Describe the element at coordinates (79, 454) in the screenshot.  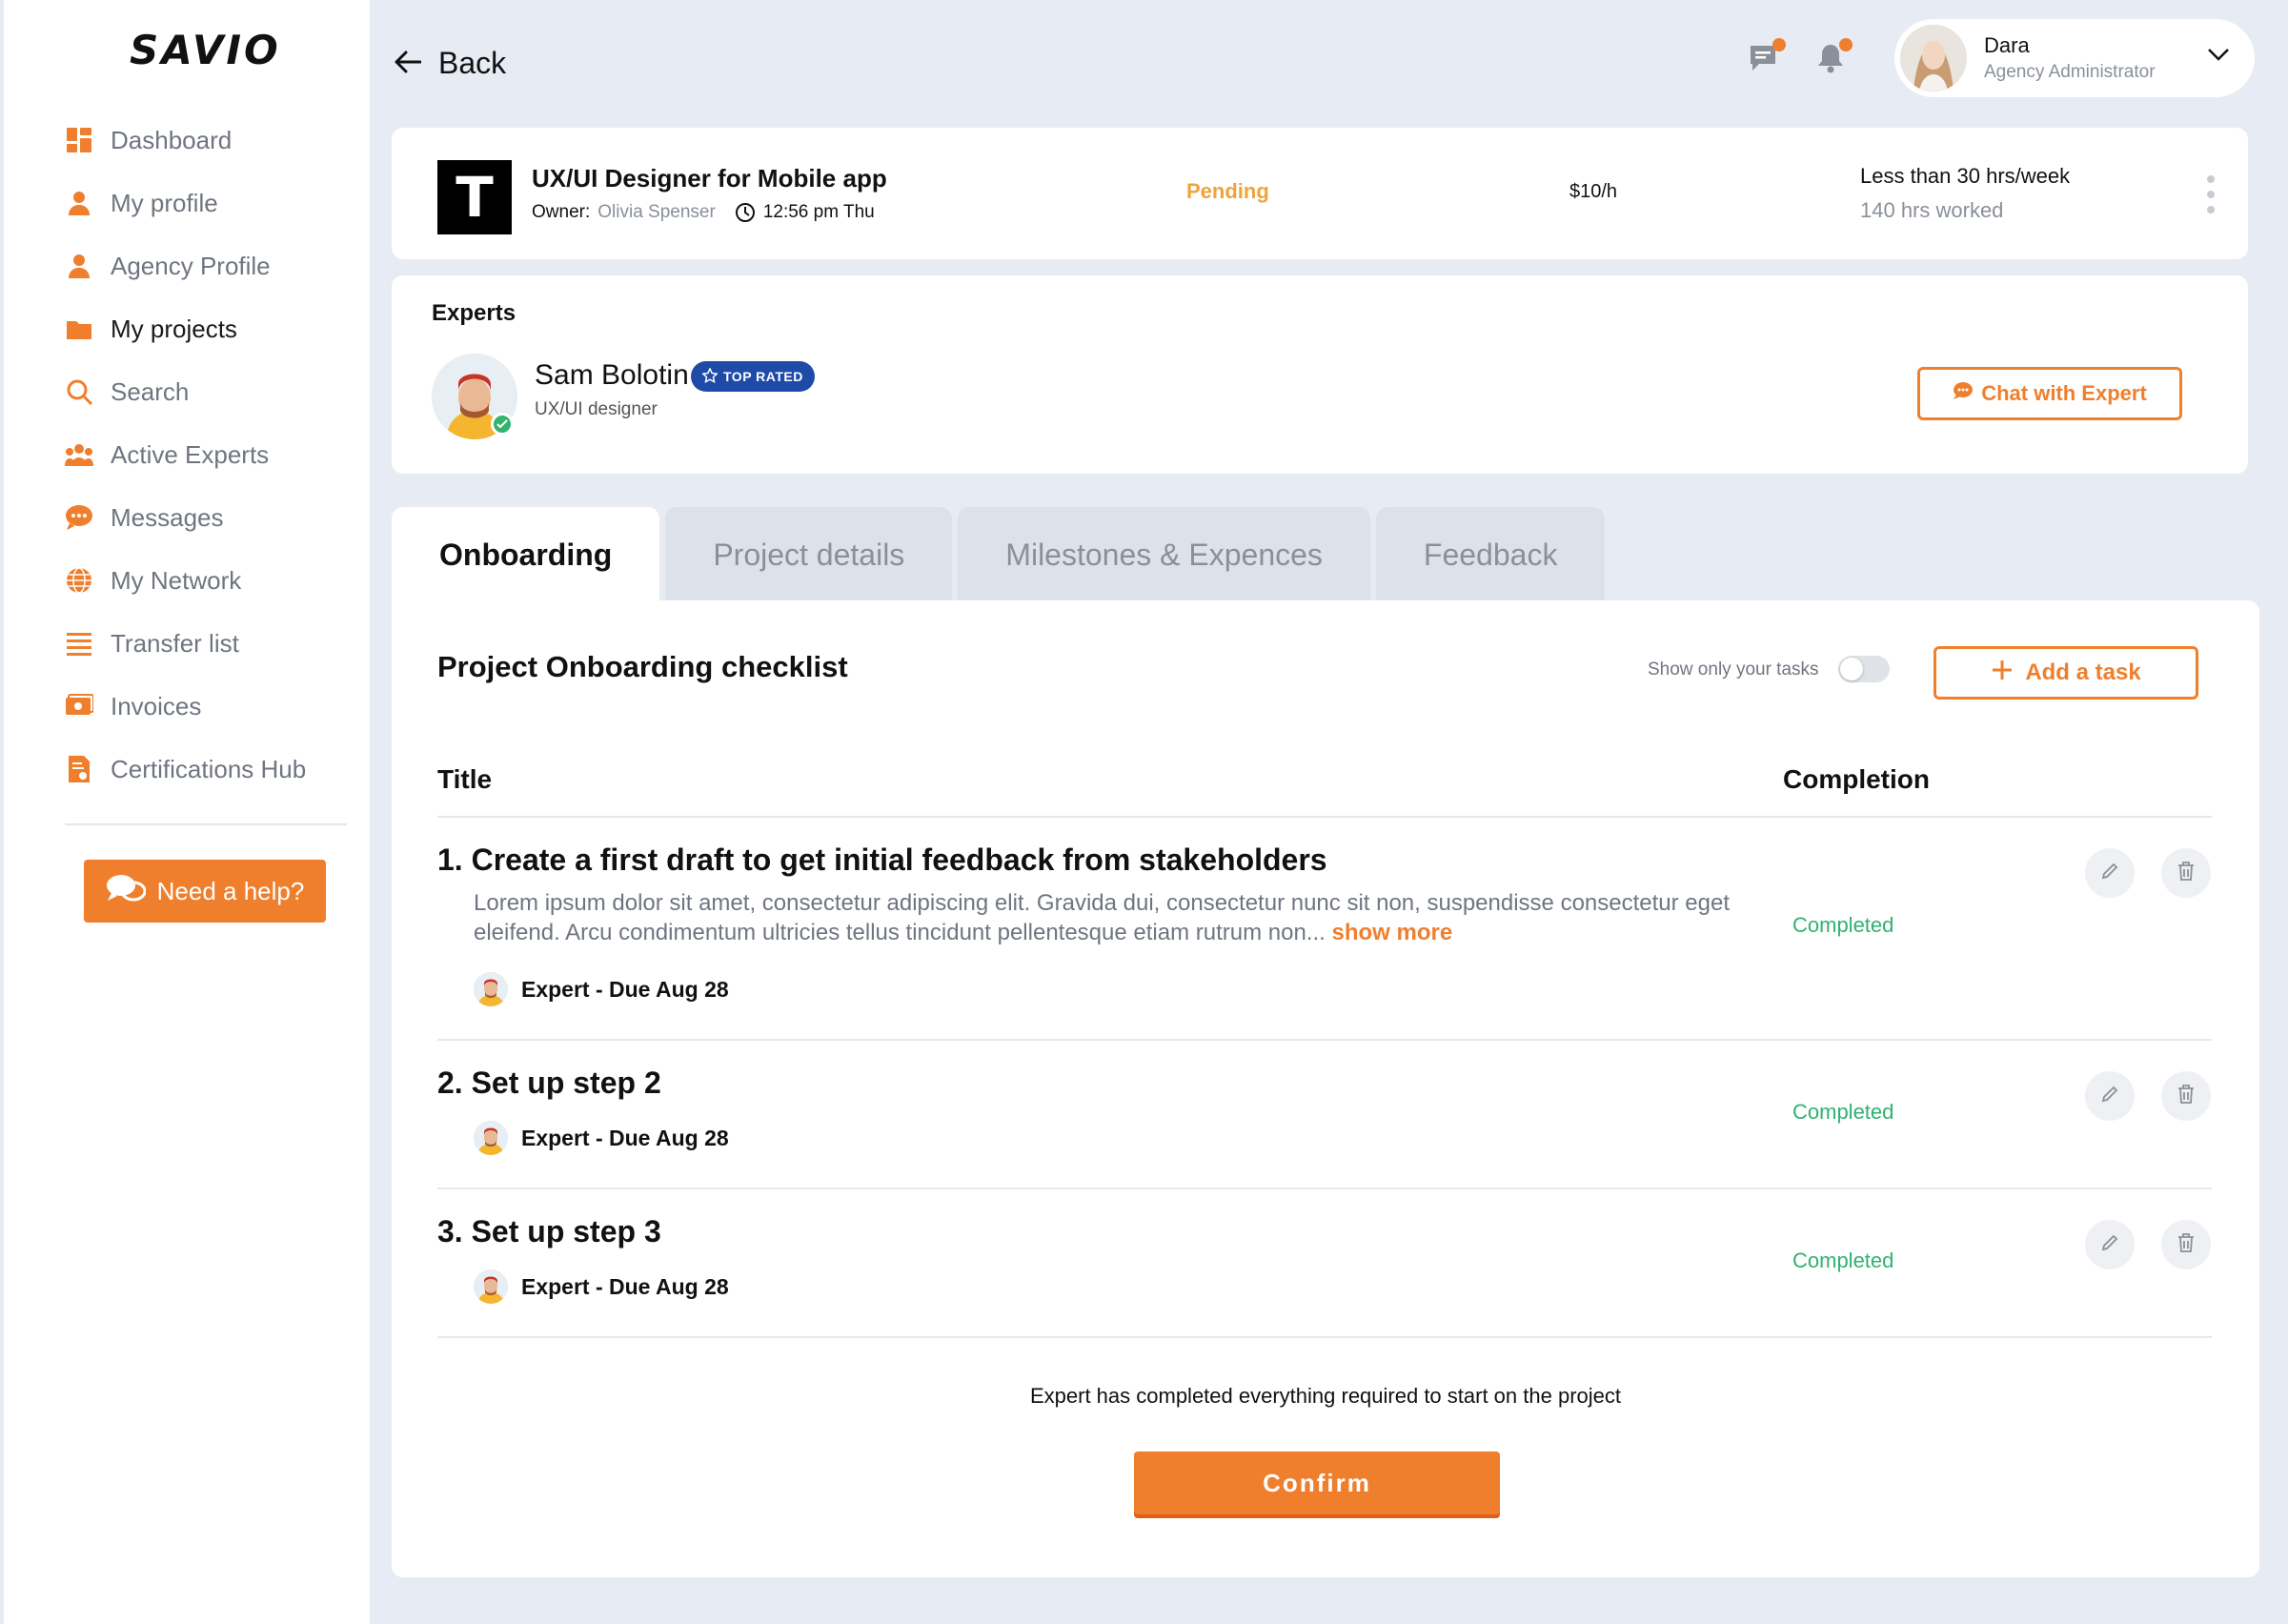
I see `group-icon` at that location.